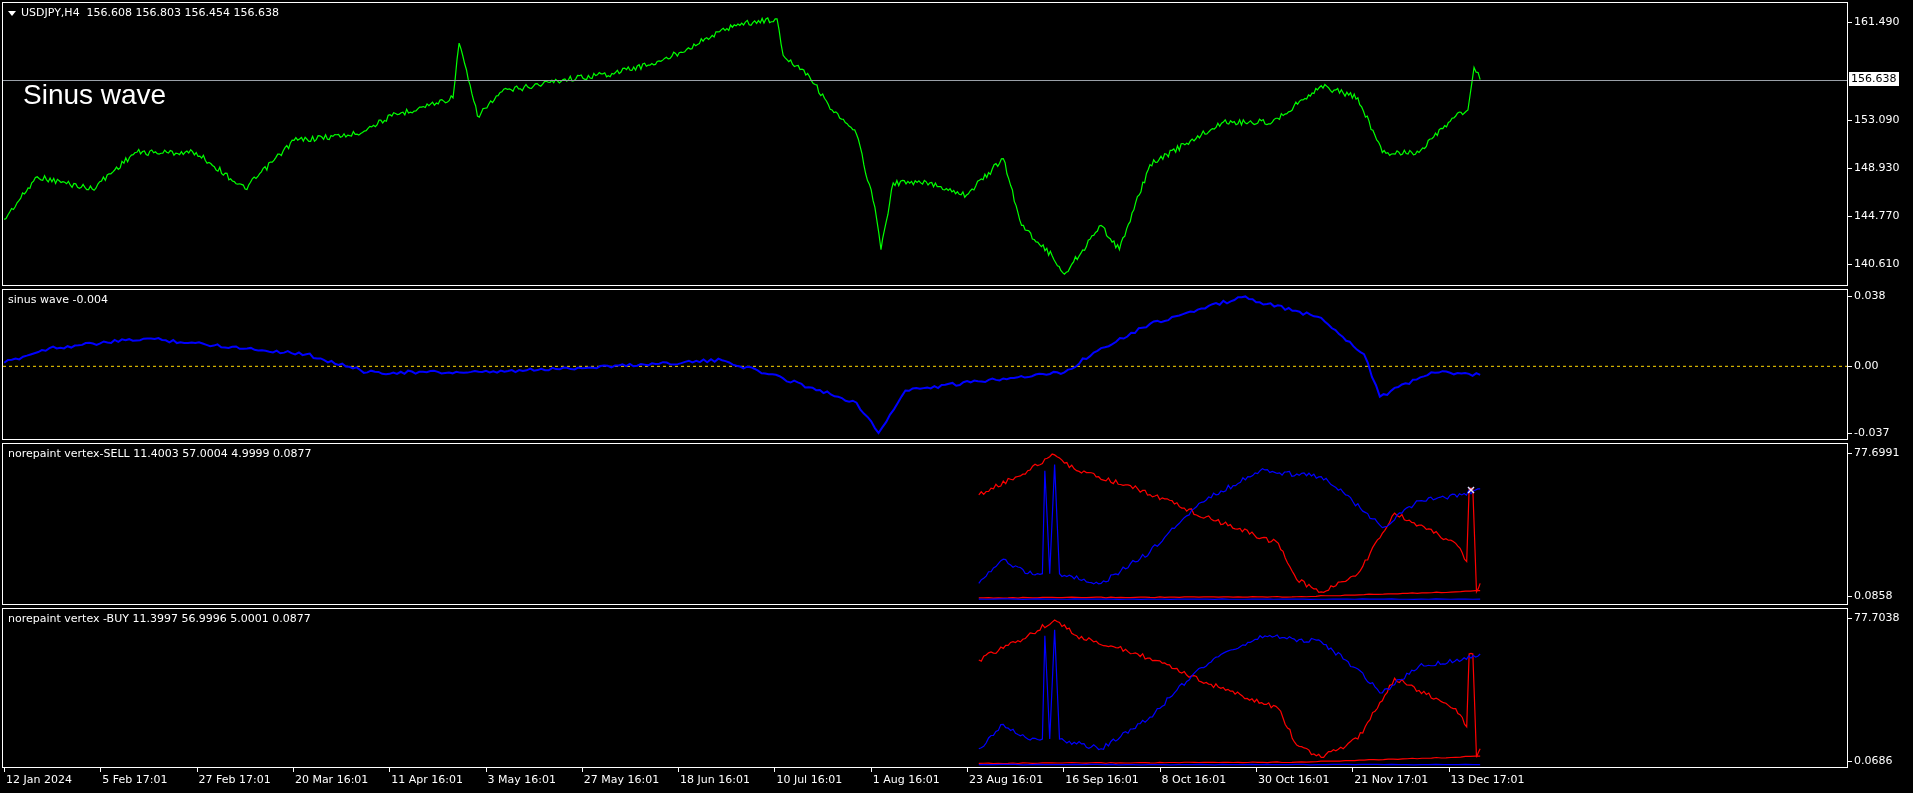 This screenshot has width=1913, height=793. I want to click on time-label: 12 Jan 2024, so click(39, 780).